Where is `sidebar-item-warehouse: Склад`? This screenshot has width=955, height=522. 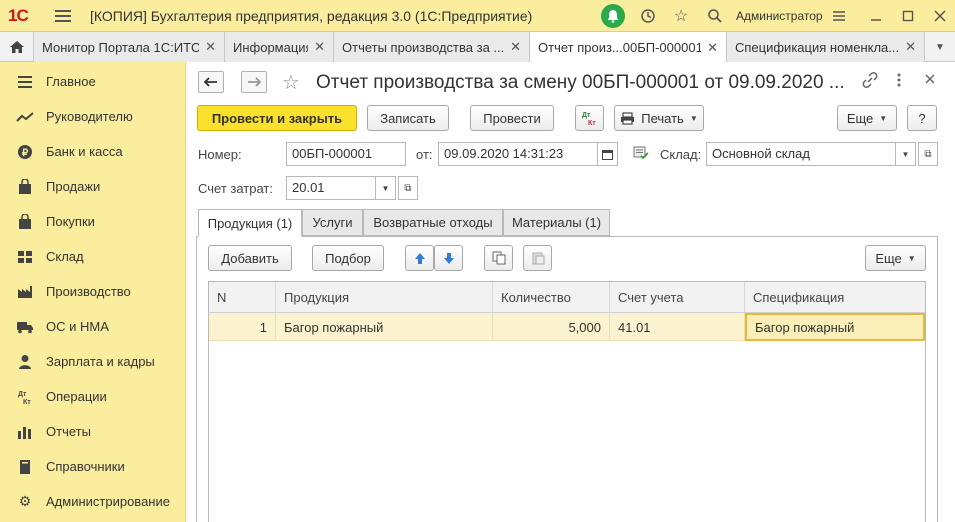 sidebar-item-warehouse: Склад is located at coordinates (93, 256).